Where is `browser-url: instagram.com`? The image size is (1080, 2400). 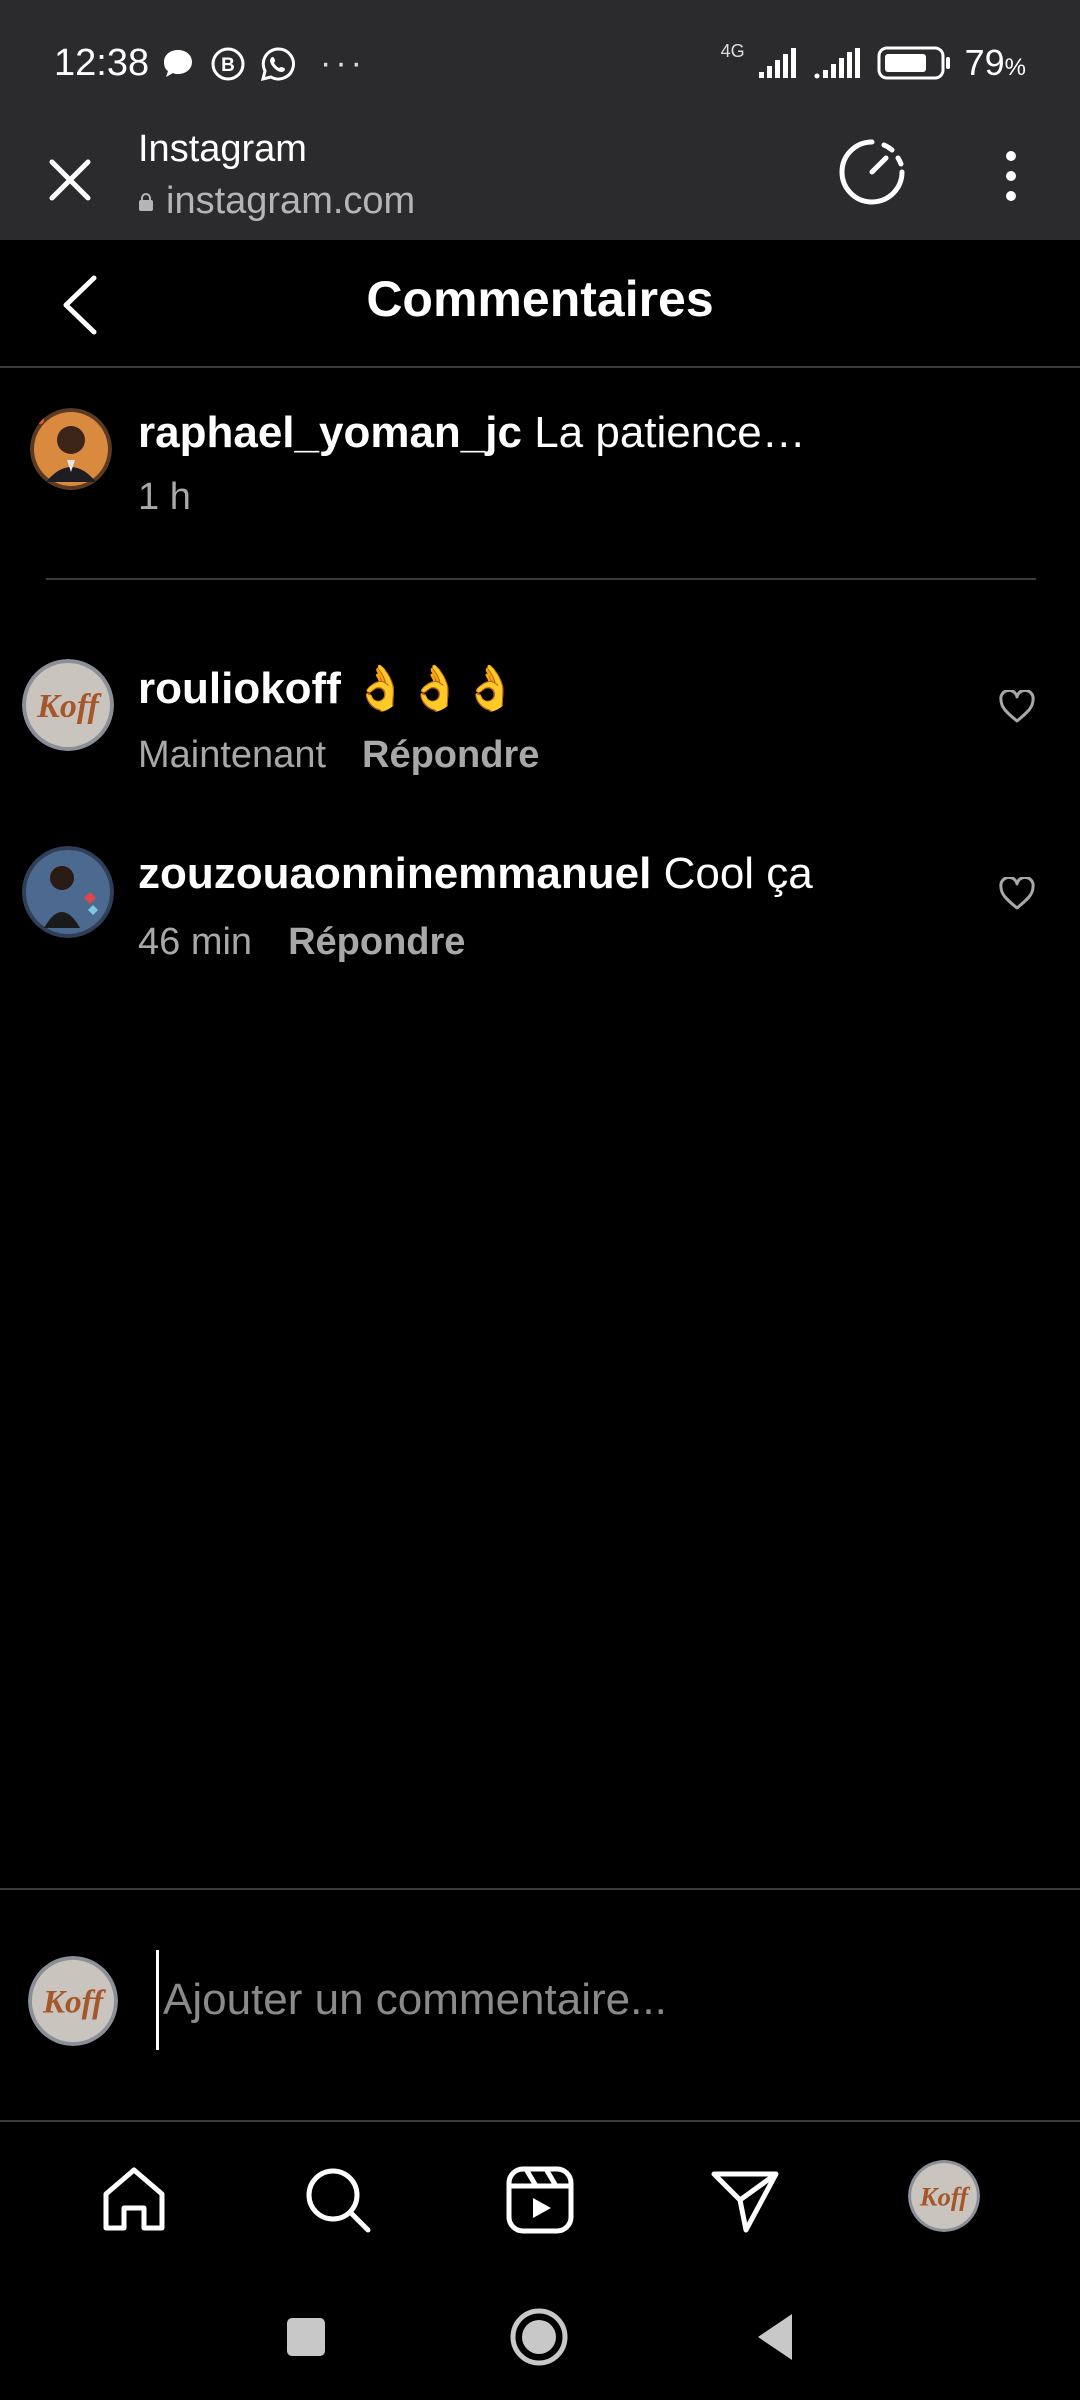
browser-url: instagram.com is located at coordinates (276, 201).